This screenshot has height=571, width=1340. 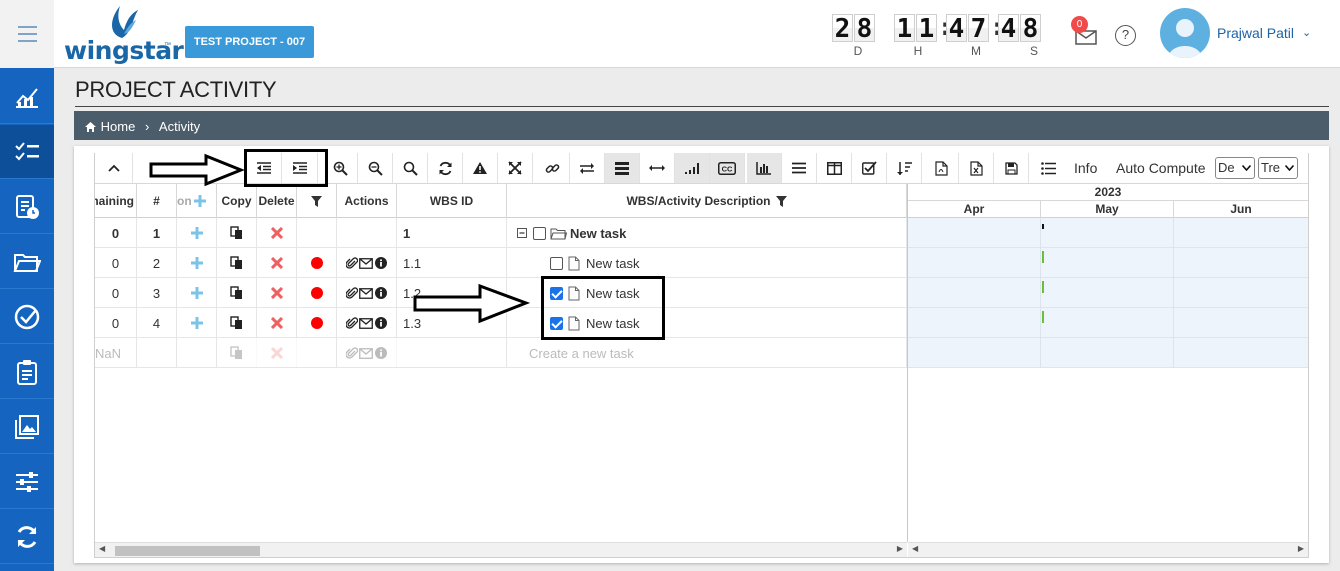 I want to click on view-mode-select: Tre, so click(x=1278, y=168).